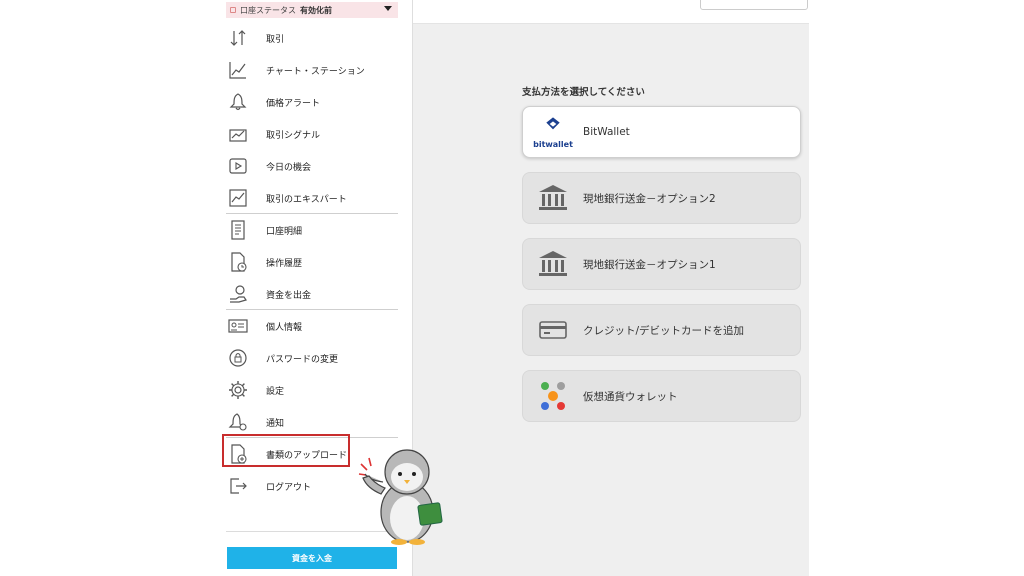  I want to click on sidebar-item-label: パスワードの変更, so click(302, 359).